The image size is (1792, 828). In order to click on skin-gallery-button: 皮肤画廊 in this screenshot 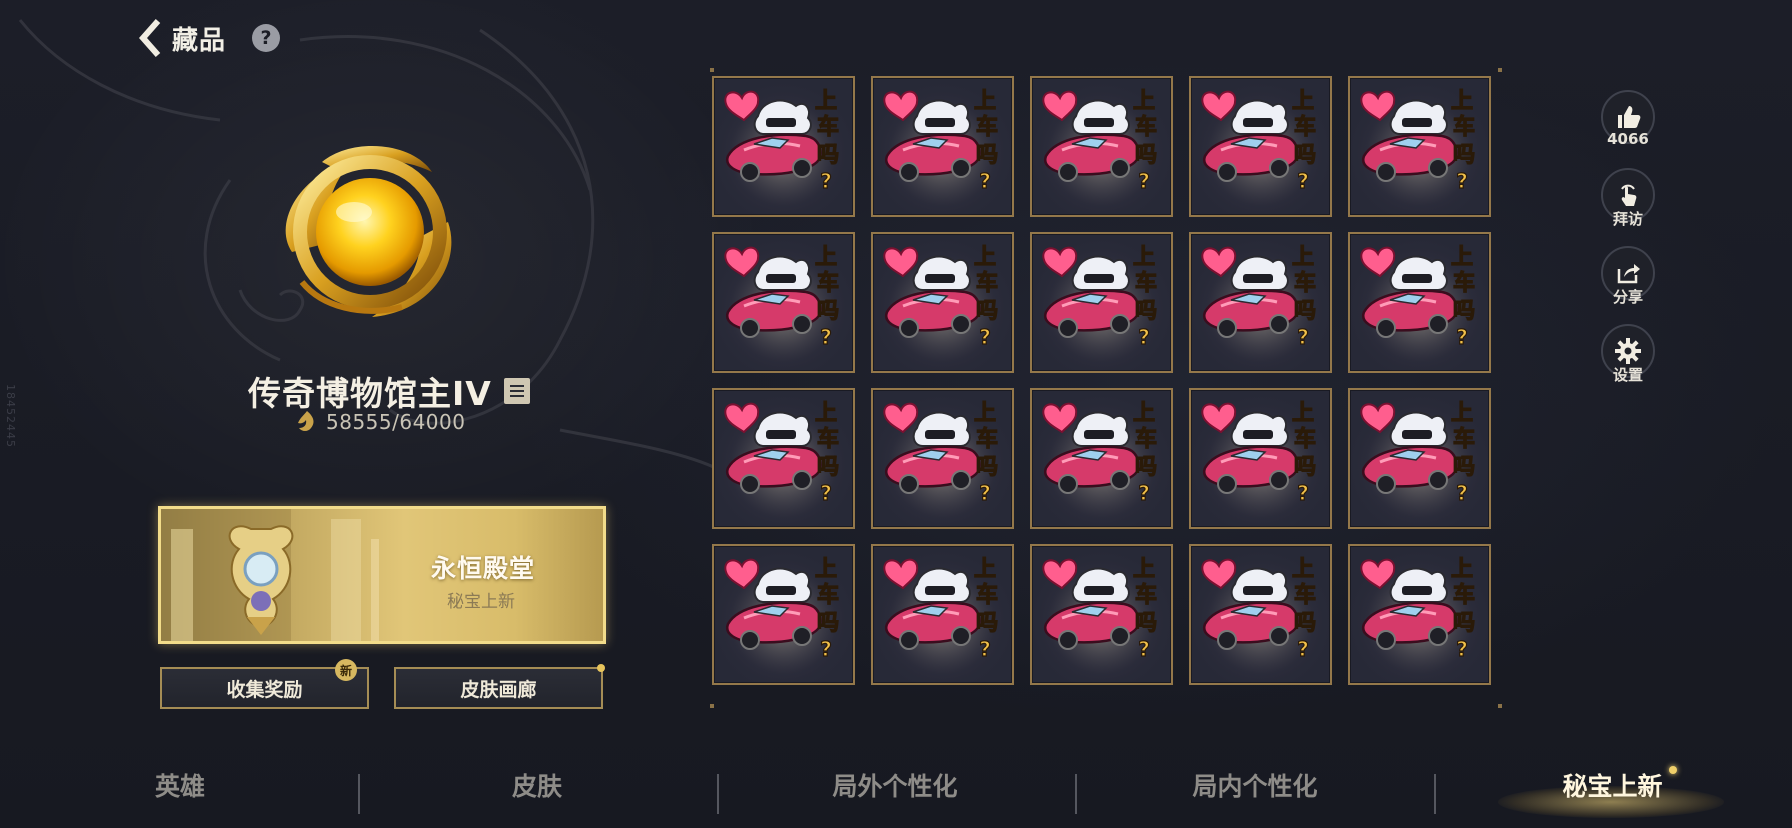, I will do `click(499, 686)`.